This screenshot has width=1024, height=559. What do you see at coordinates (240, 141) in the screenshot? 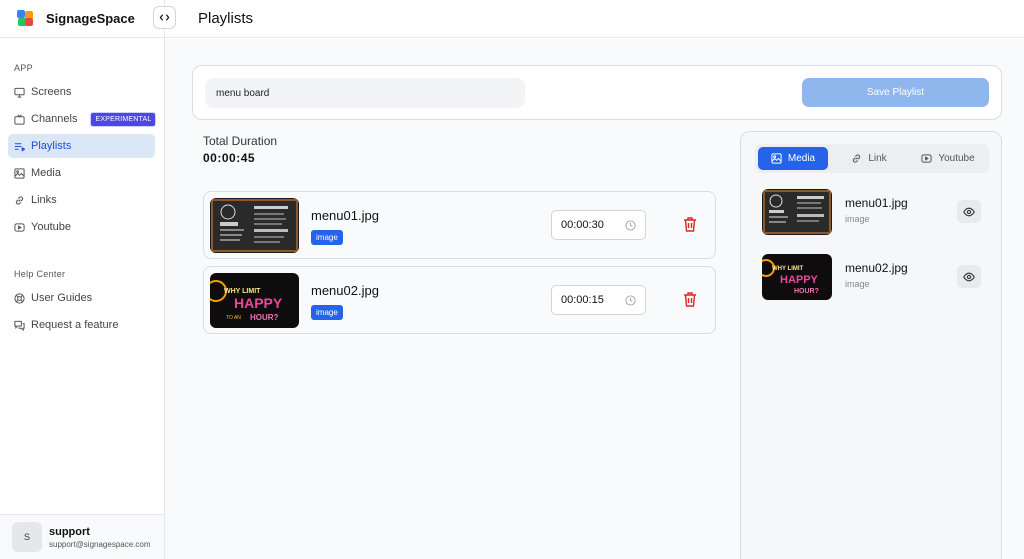
I see `total-duration-label: Total Duration` at bounding box center [240, 141].